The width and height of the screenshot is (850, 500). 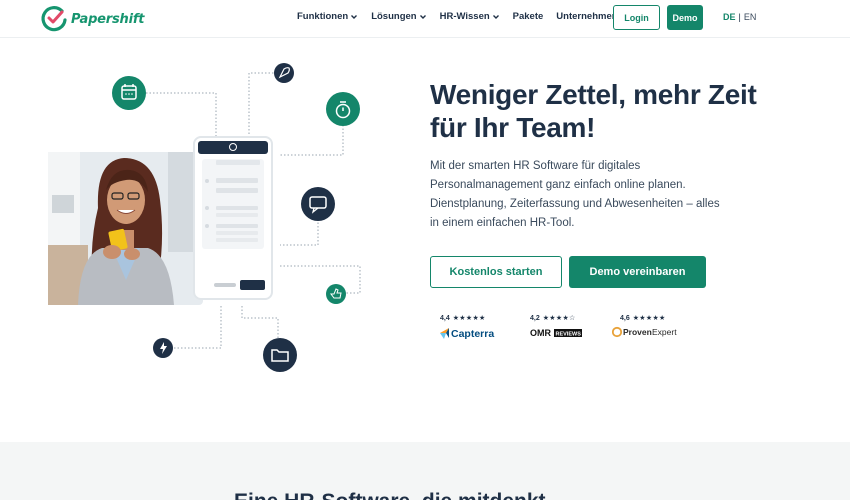 What do you see at coordinates (323, 16) in the screenshot?
I see `nav-label: Funktionen` at bounding box center [323, 16].